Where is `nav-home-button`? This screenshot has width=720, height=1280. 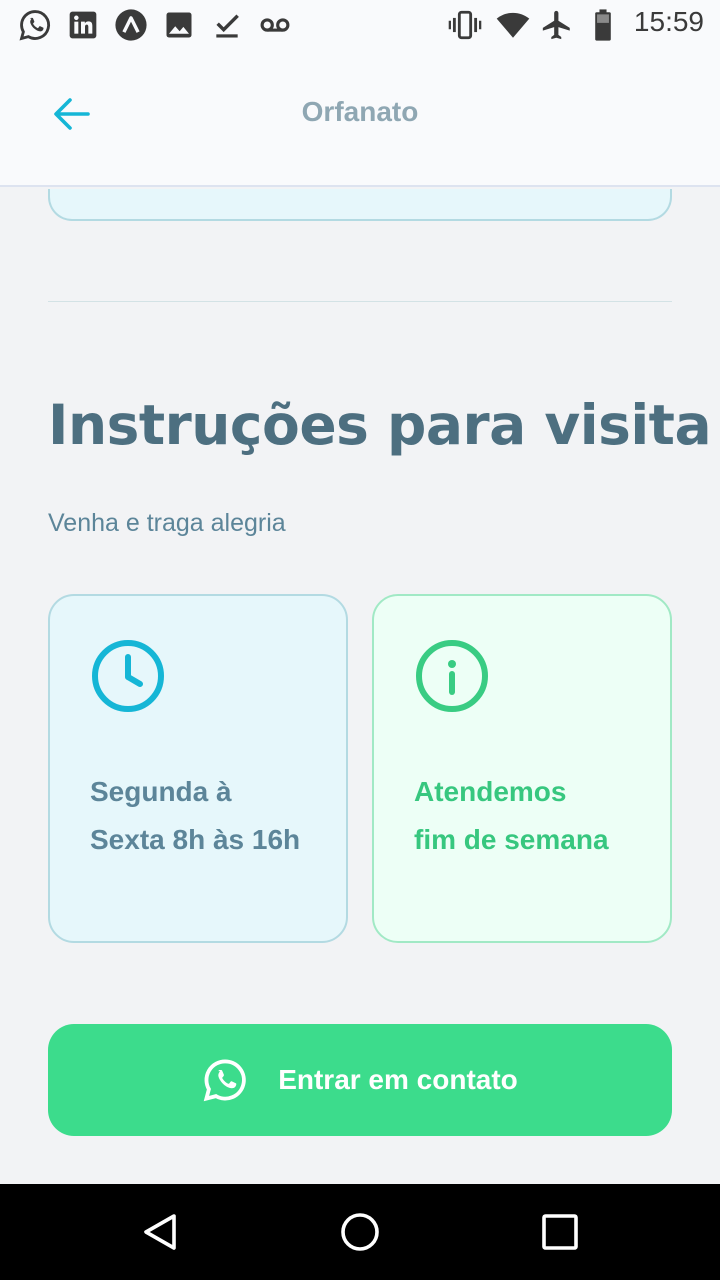 nav-home-button is located at coordinates (360, 1232).